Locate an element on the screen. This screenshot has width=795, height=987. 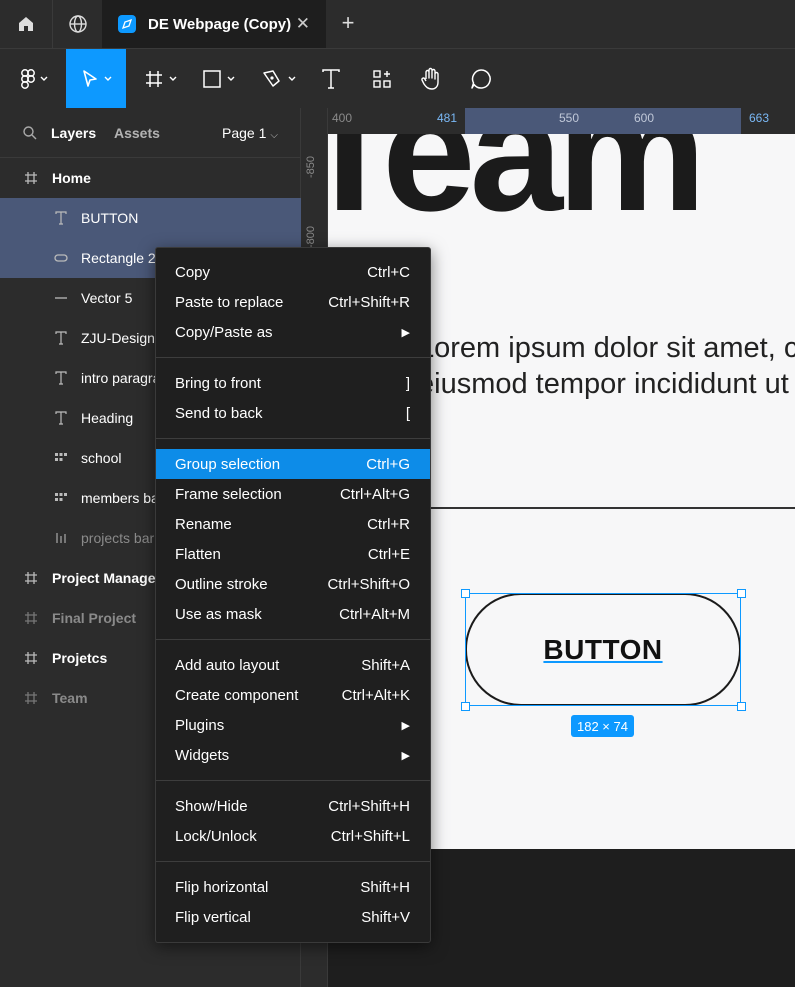
comment-tool-button is located at coordinates (481, 79).